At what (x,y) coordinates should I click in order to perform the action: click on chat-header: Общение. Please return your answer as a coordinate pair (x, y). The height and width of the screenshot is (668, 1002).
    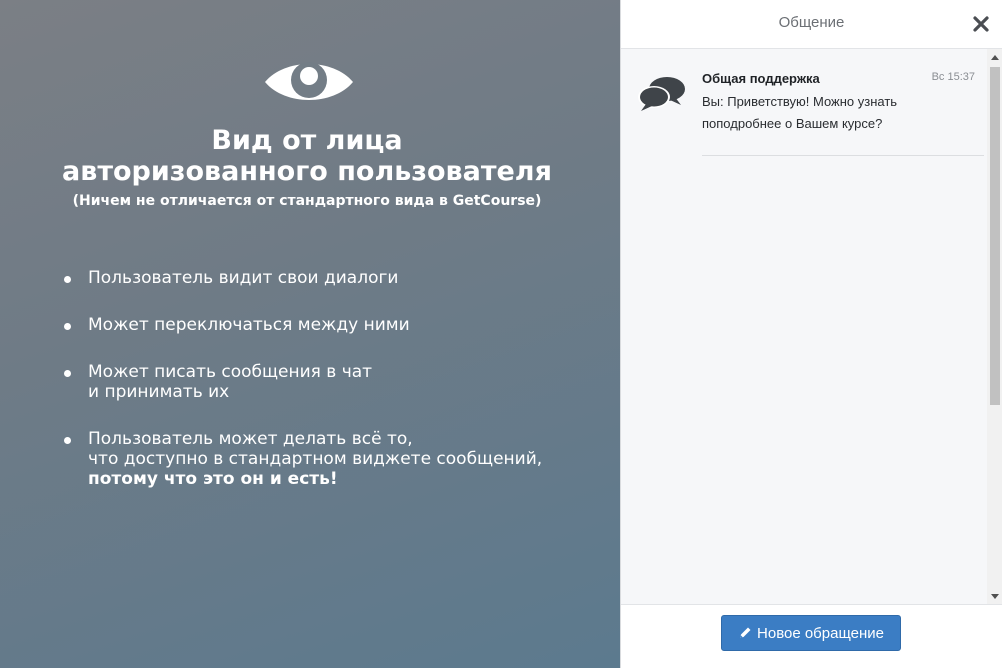
    Looking at the image, I should click on (811, 24).